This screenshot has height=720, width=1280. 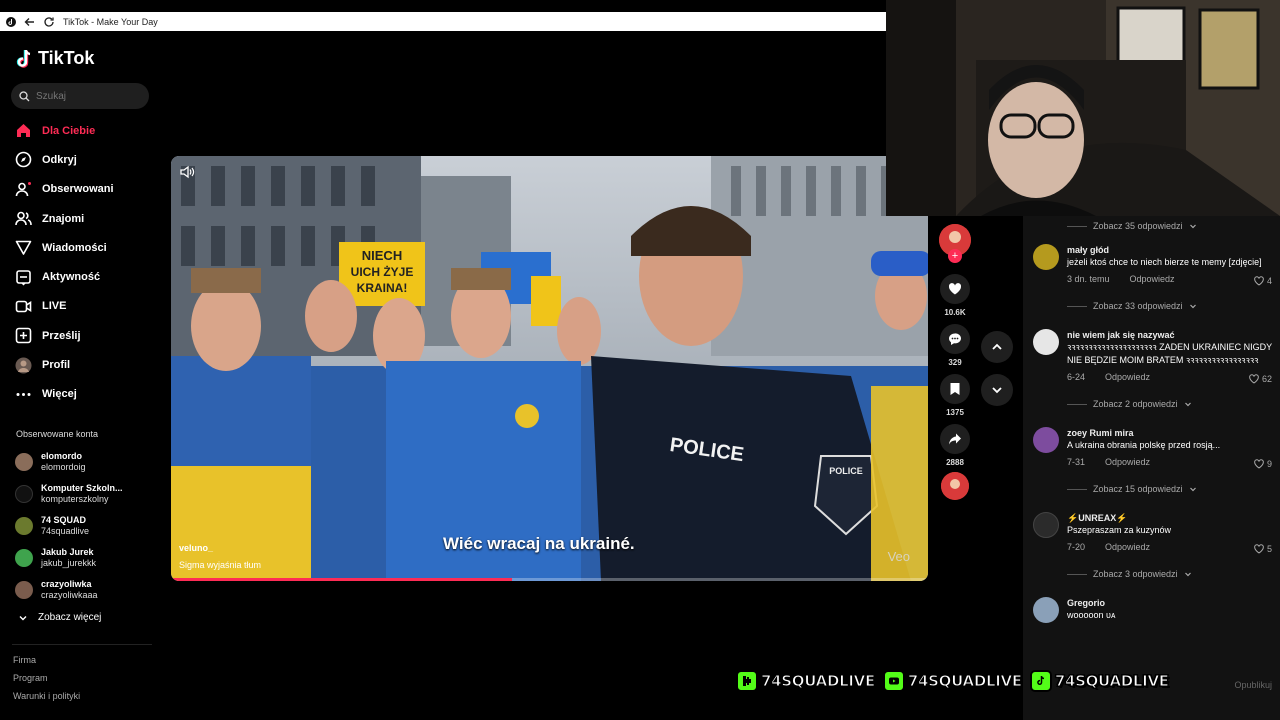 I want to click on comment-icon, so click(x=955, y=339).